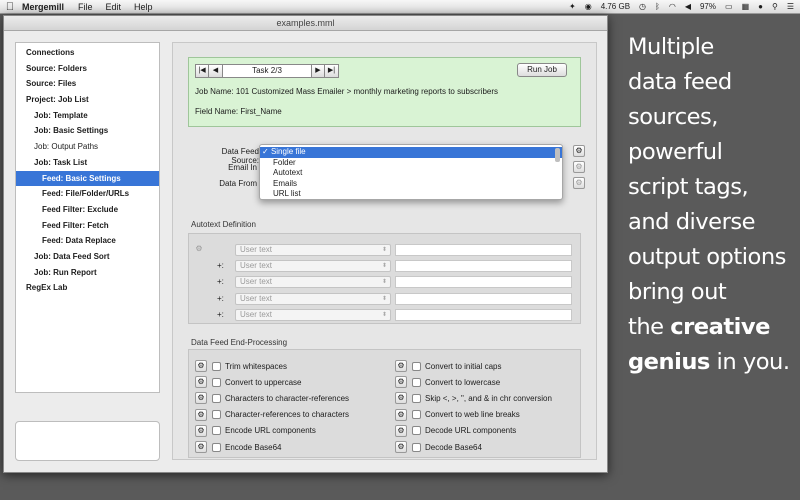 The height and width of the screenshot is (500, 800). Describe the element at coordinates (332, 71) in the screenshot. I see `last-task-button: ▶|` at that location.